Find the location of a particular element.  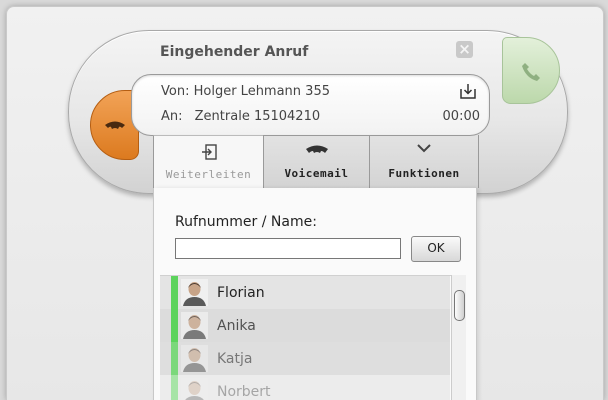

contact-name: Katja is located at coordinates (235, 358).